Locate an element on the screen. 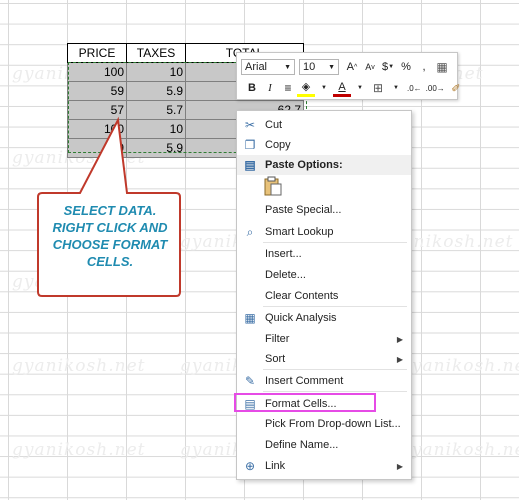  cell-price: 57 is located at coordinates (97, 110).